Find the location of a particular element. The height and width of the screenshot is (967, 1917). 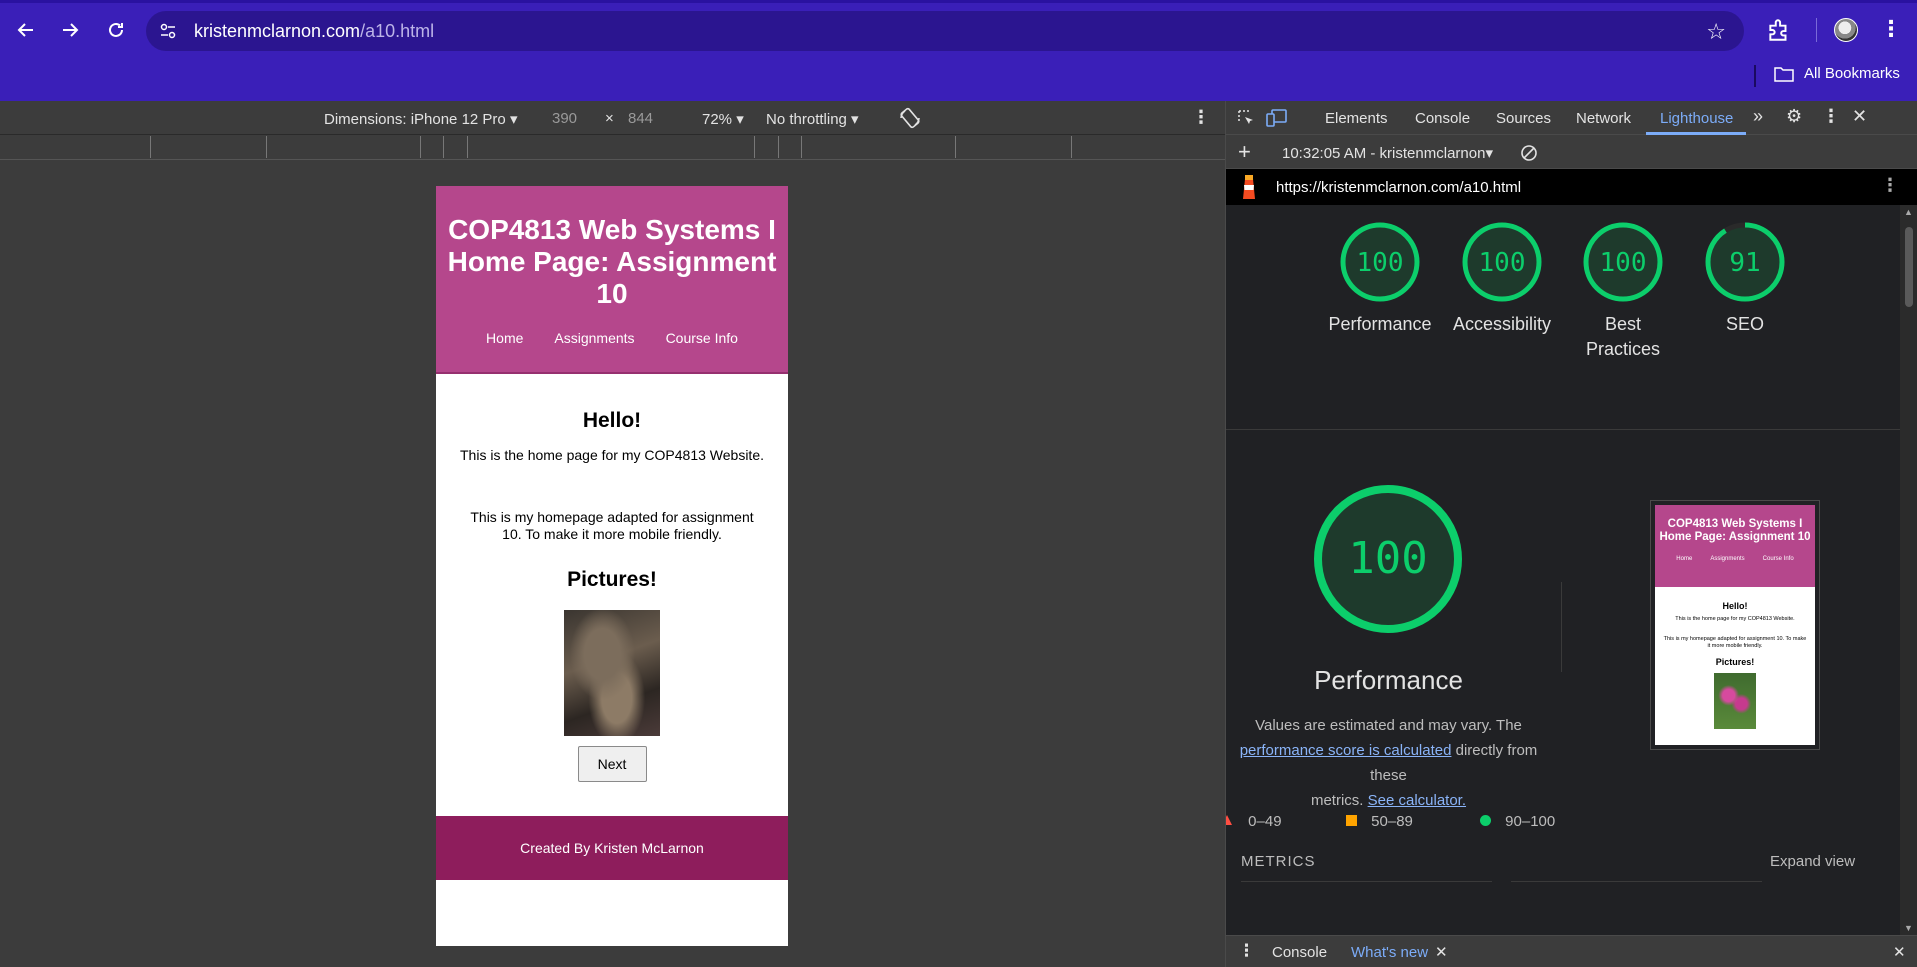

tab-console: Console is located at coordinates (1442, 118).